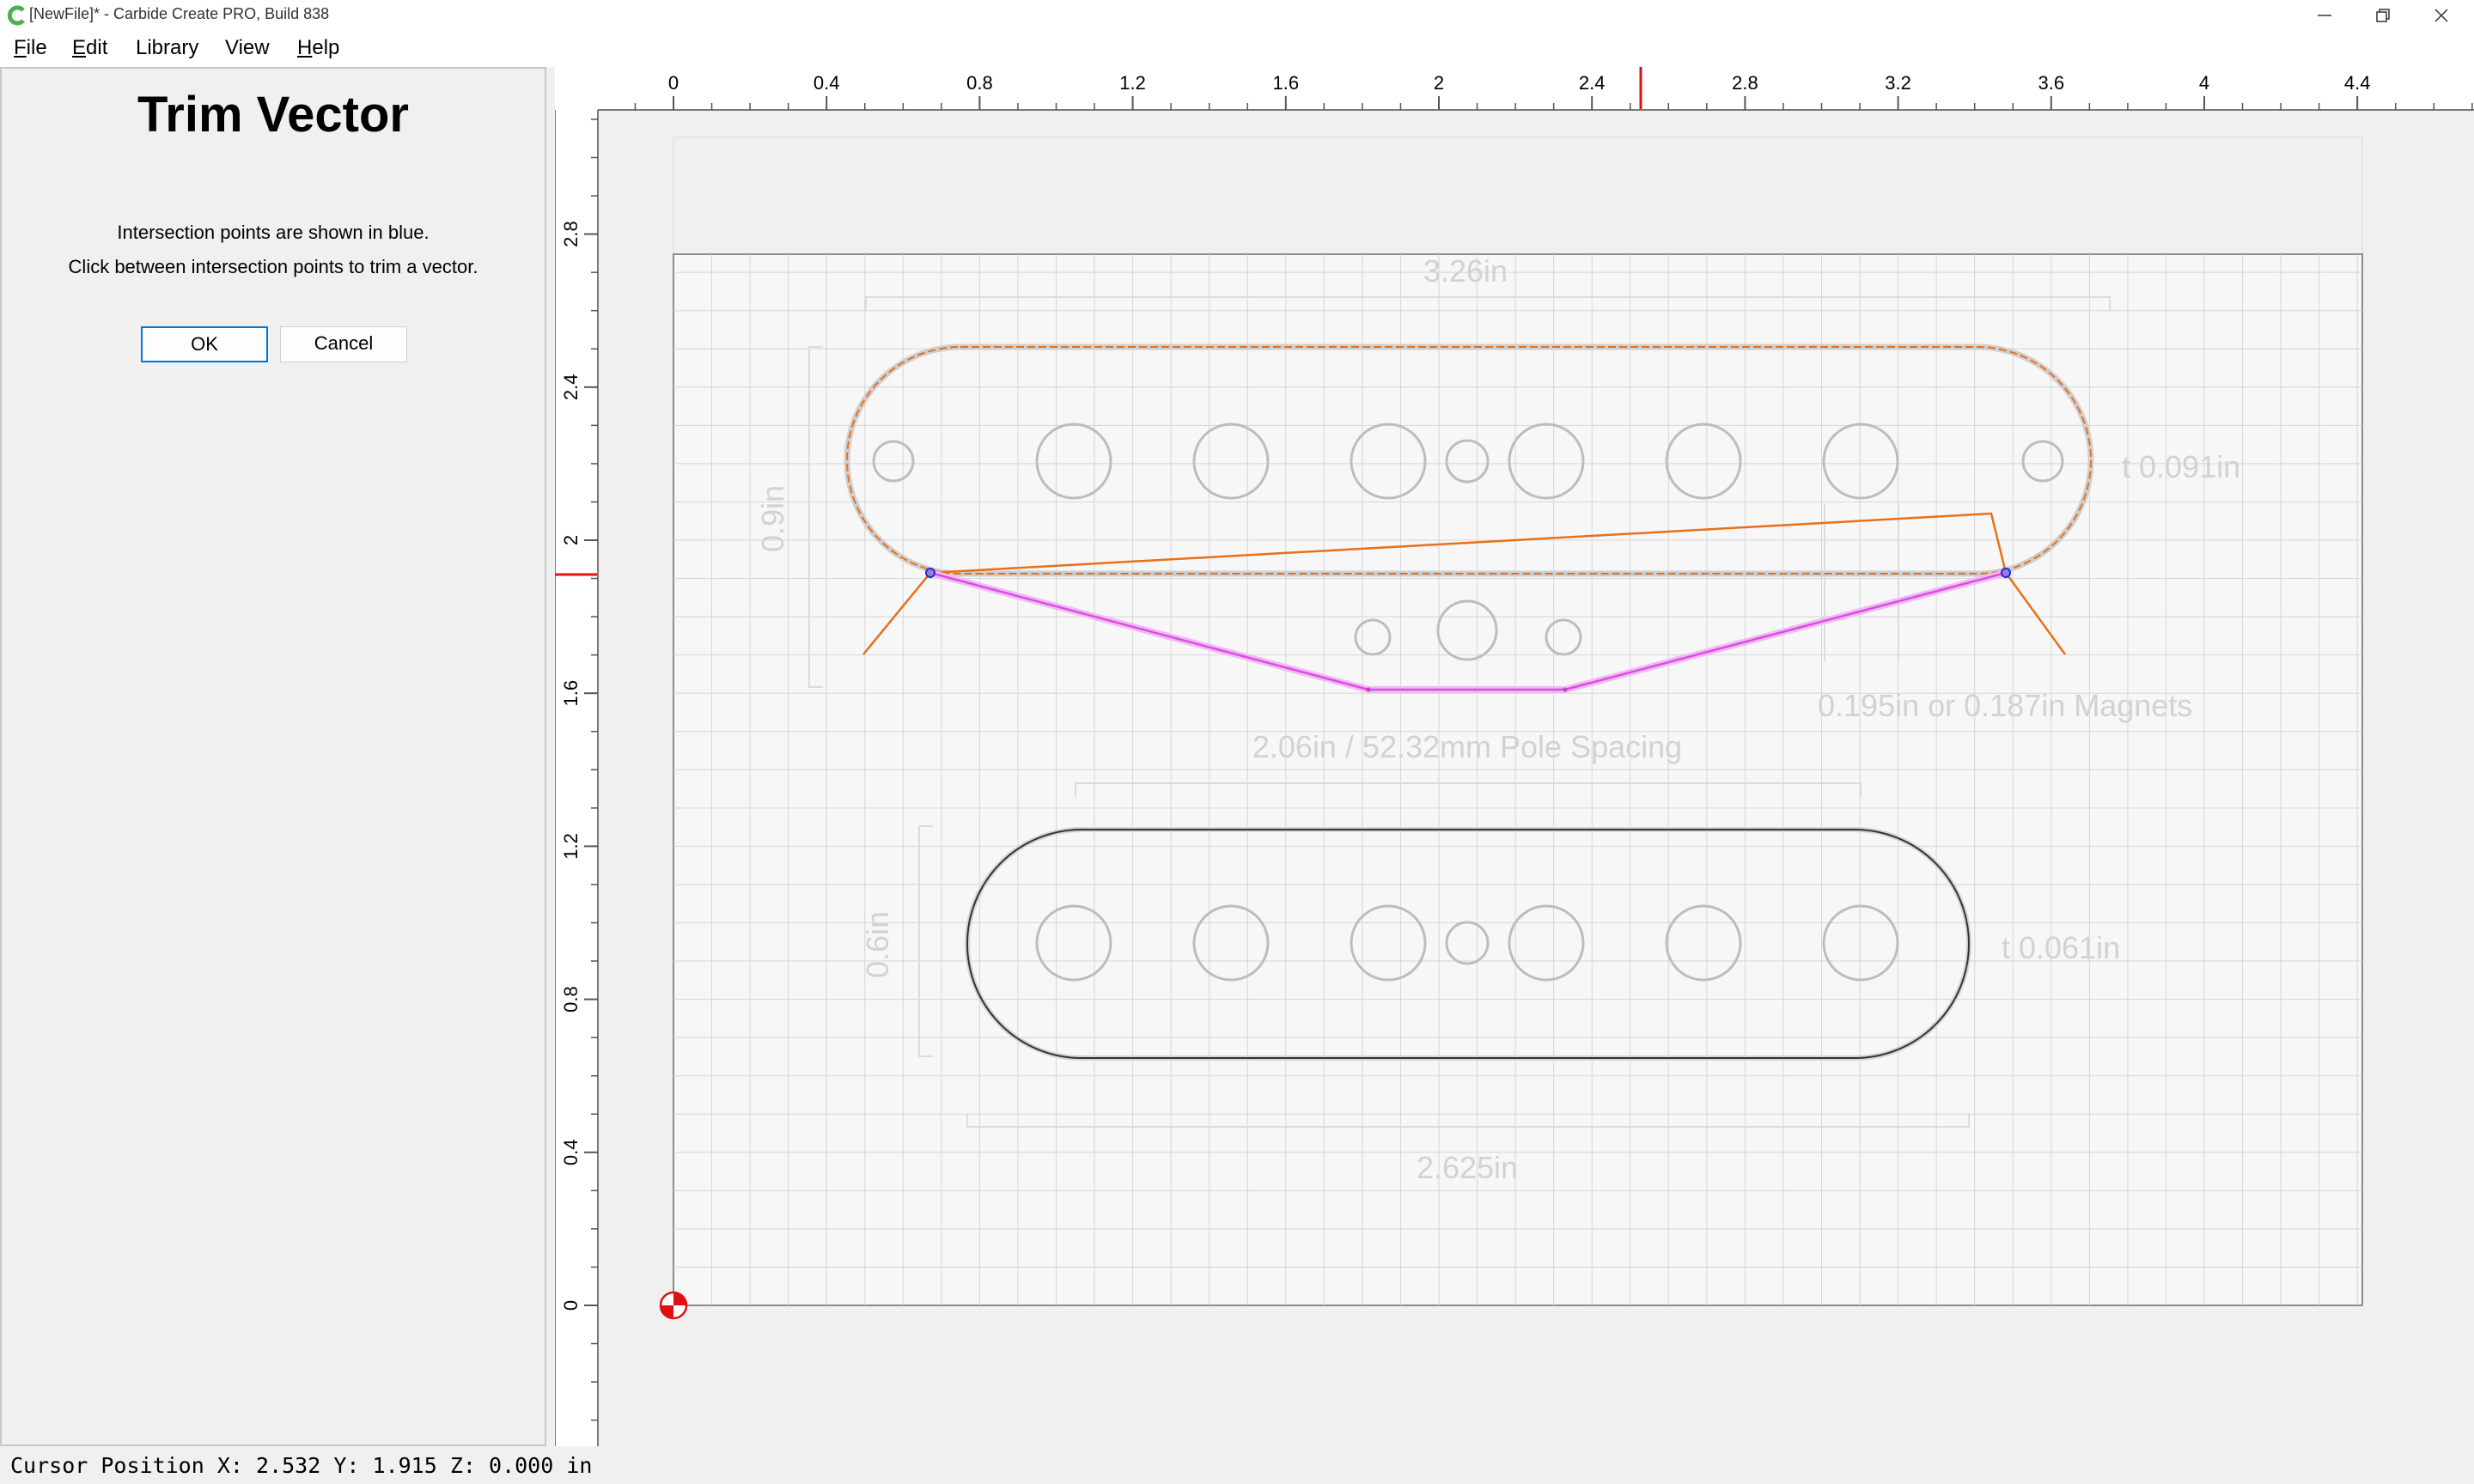 This screenshot has height=1484, width=2474. I want to click on carbide-logo-icon, so click(16, 16).